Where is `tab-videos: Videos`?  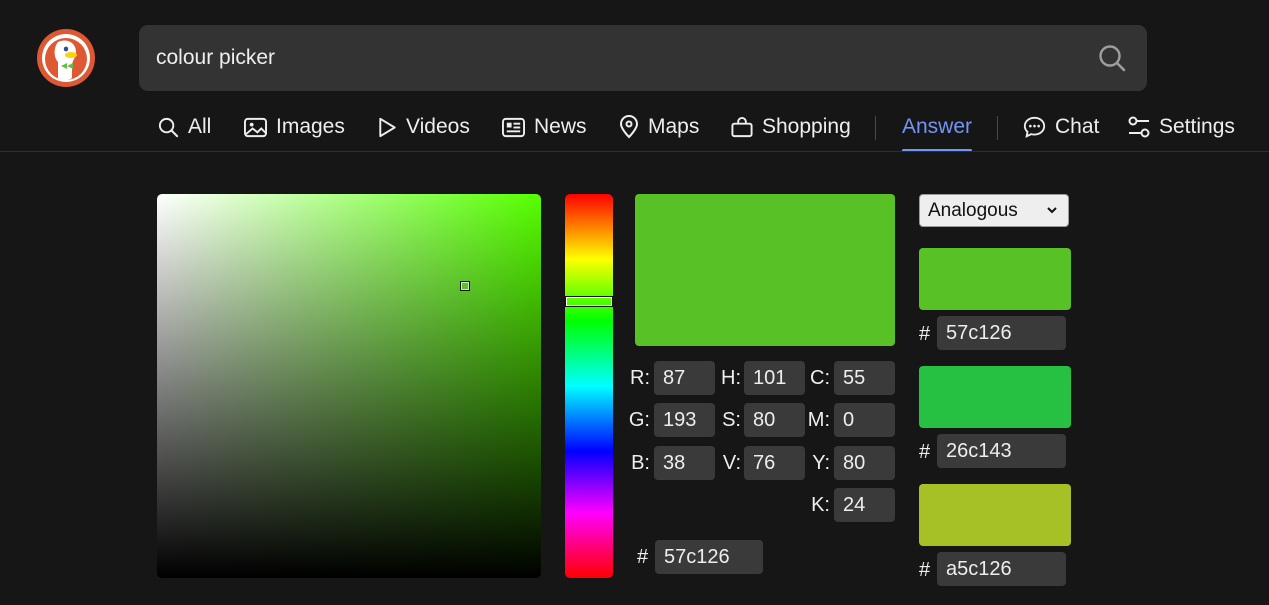
tab-videos: Videos is located at coordinates (423, 127).